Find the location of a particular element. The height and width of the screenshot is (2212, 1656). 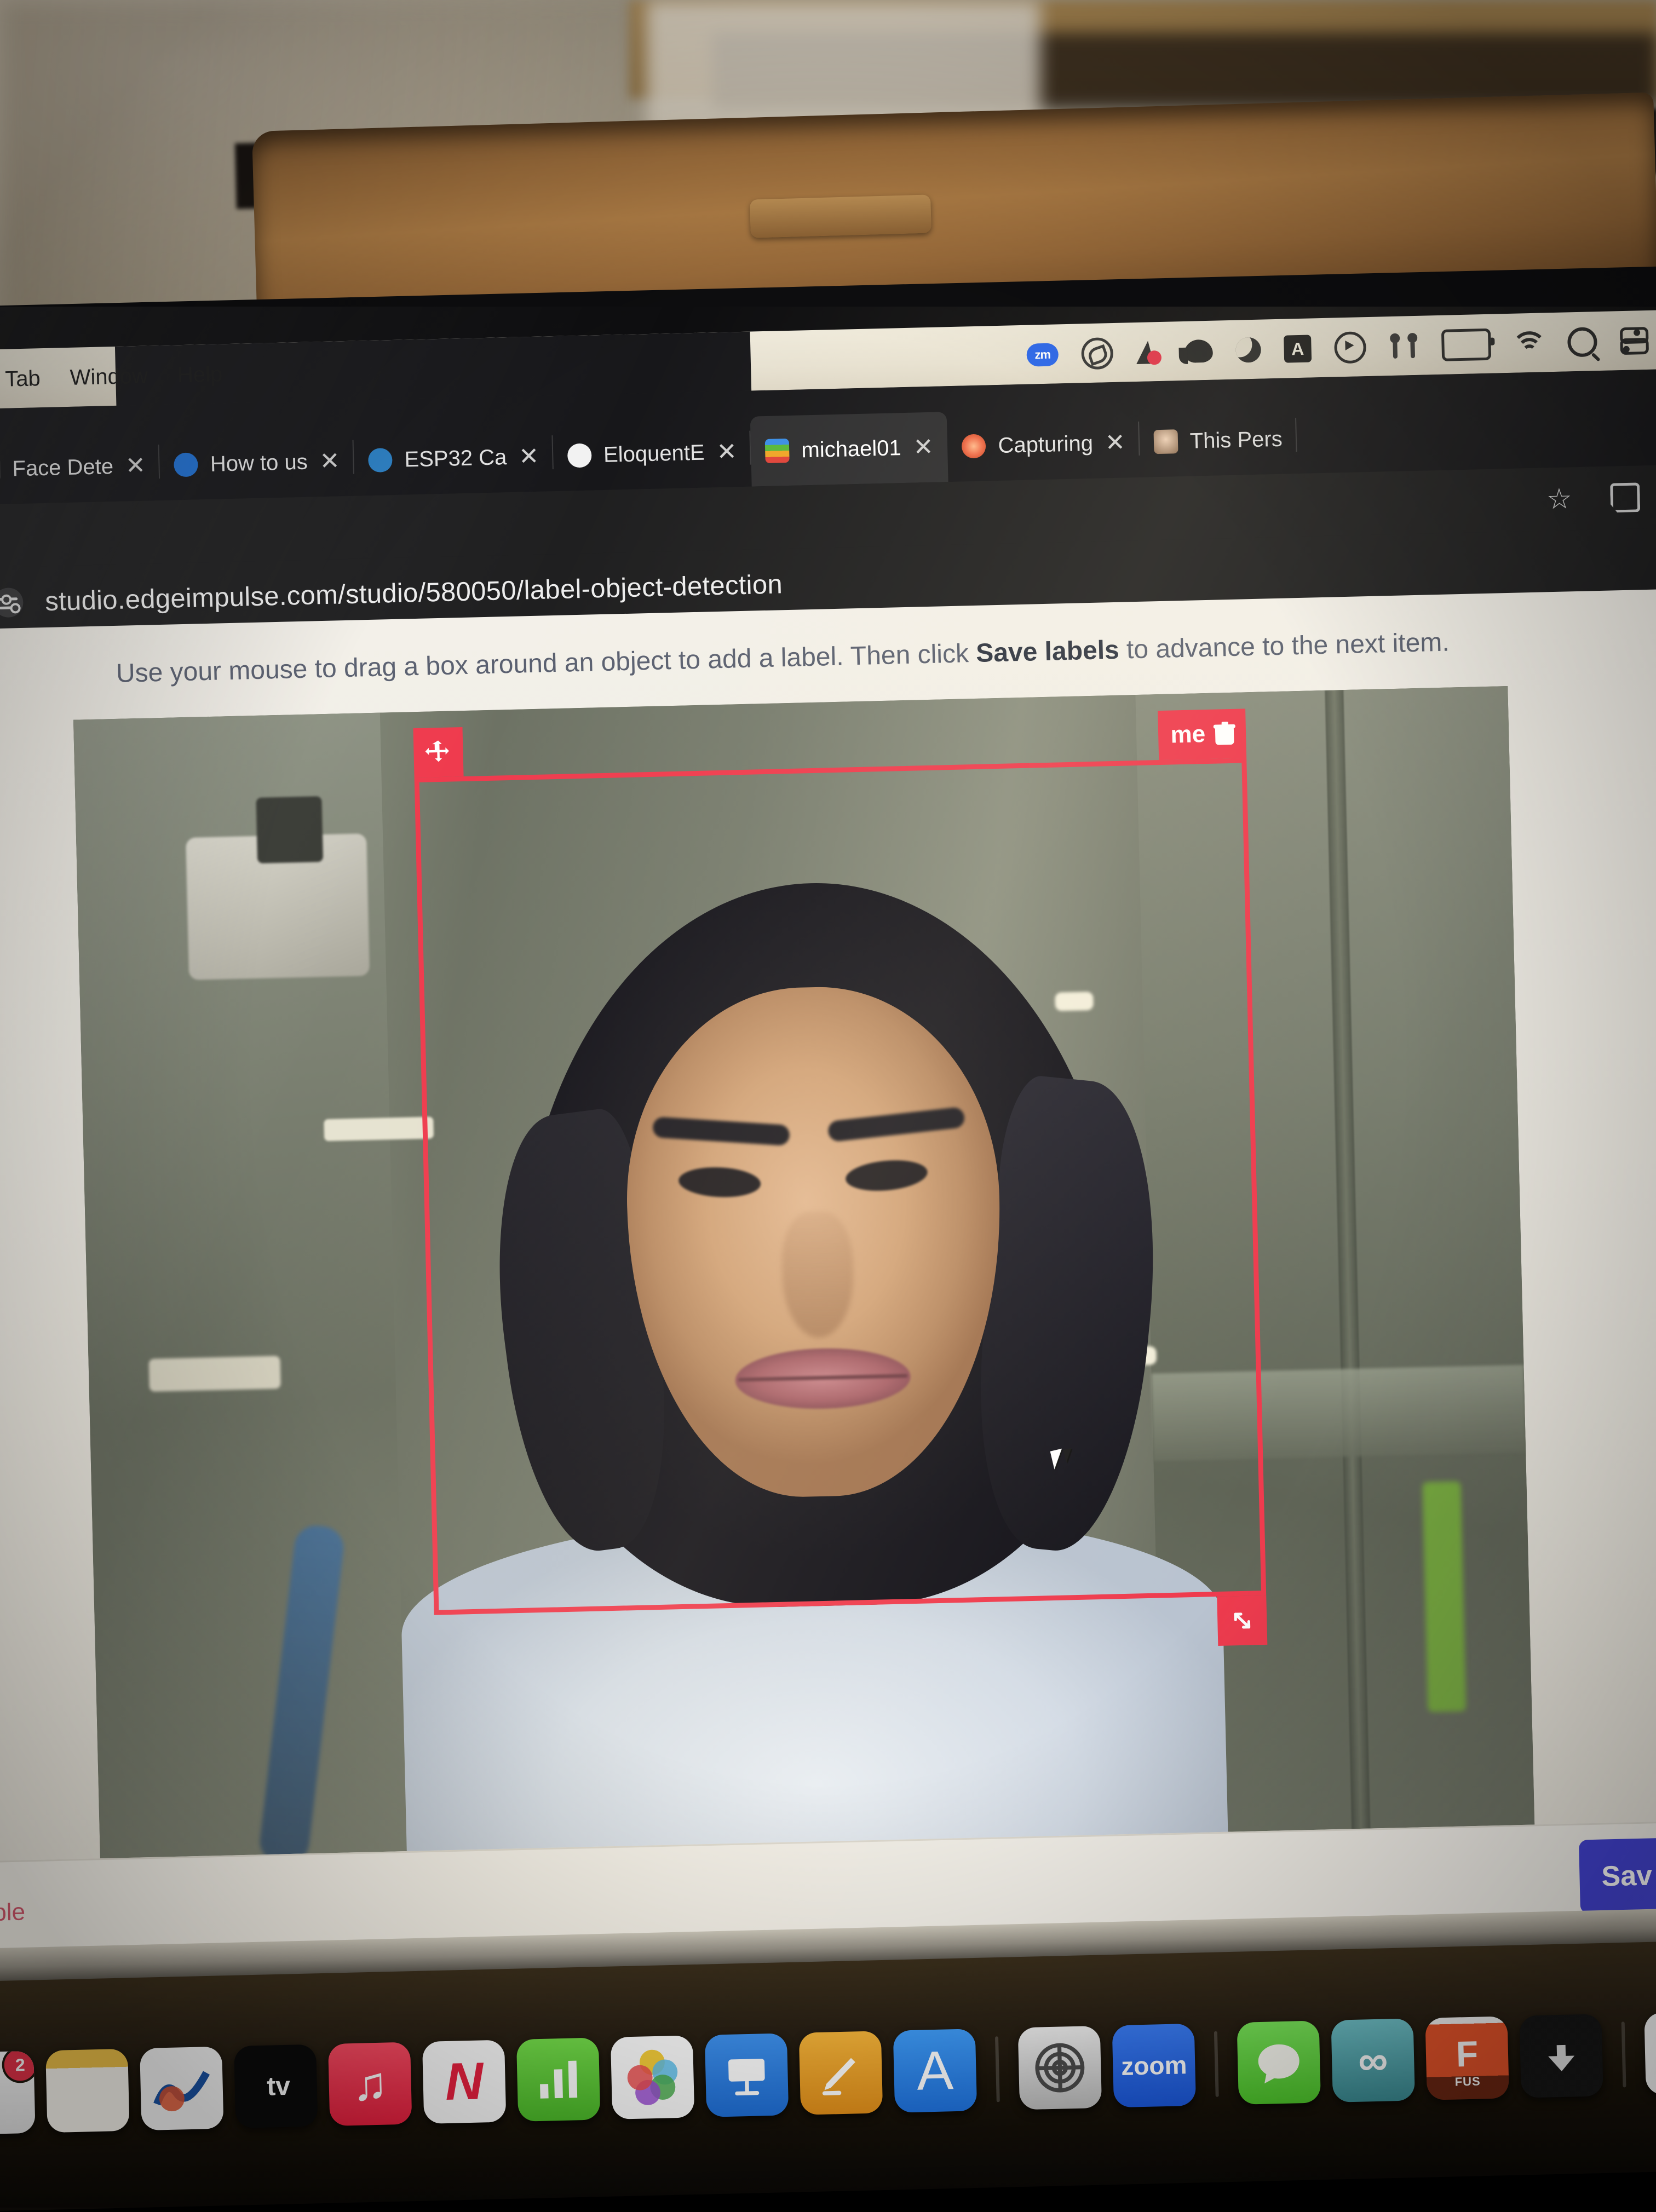

arduino-label: ∞ is located at coordinates (1373, 2060).